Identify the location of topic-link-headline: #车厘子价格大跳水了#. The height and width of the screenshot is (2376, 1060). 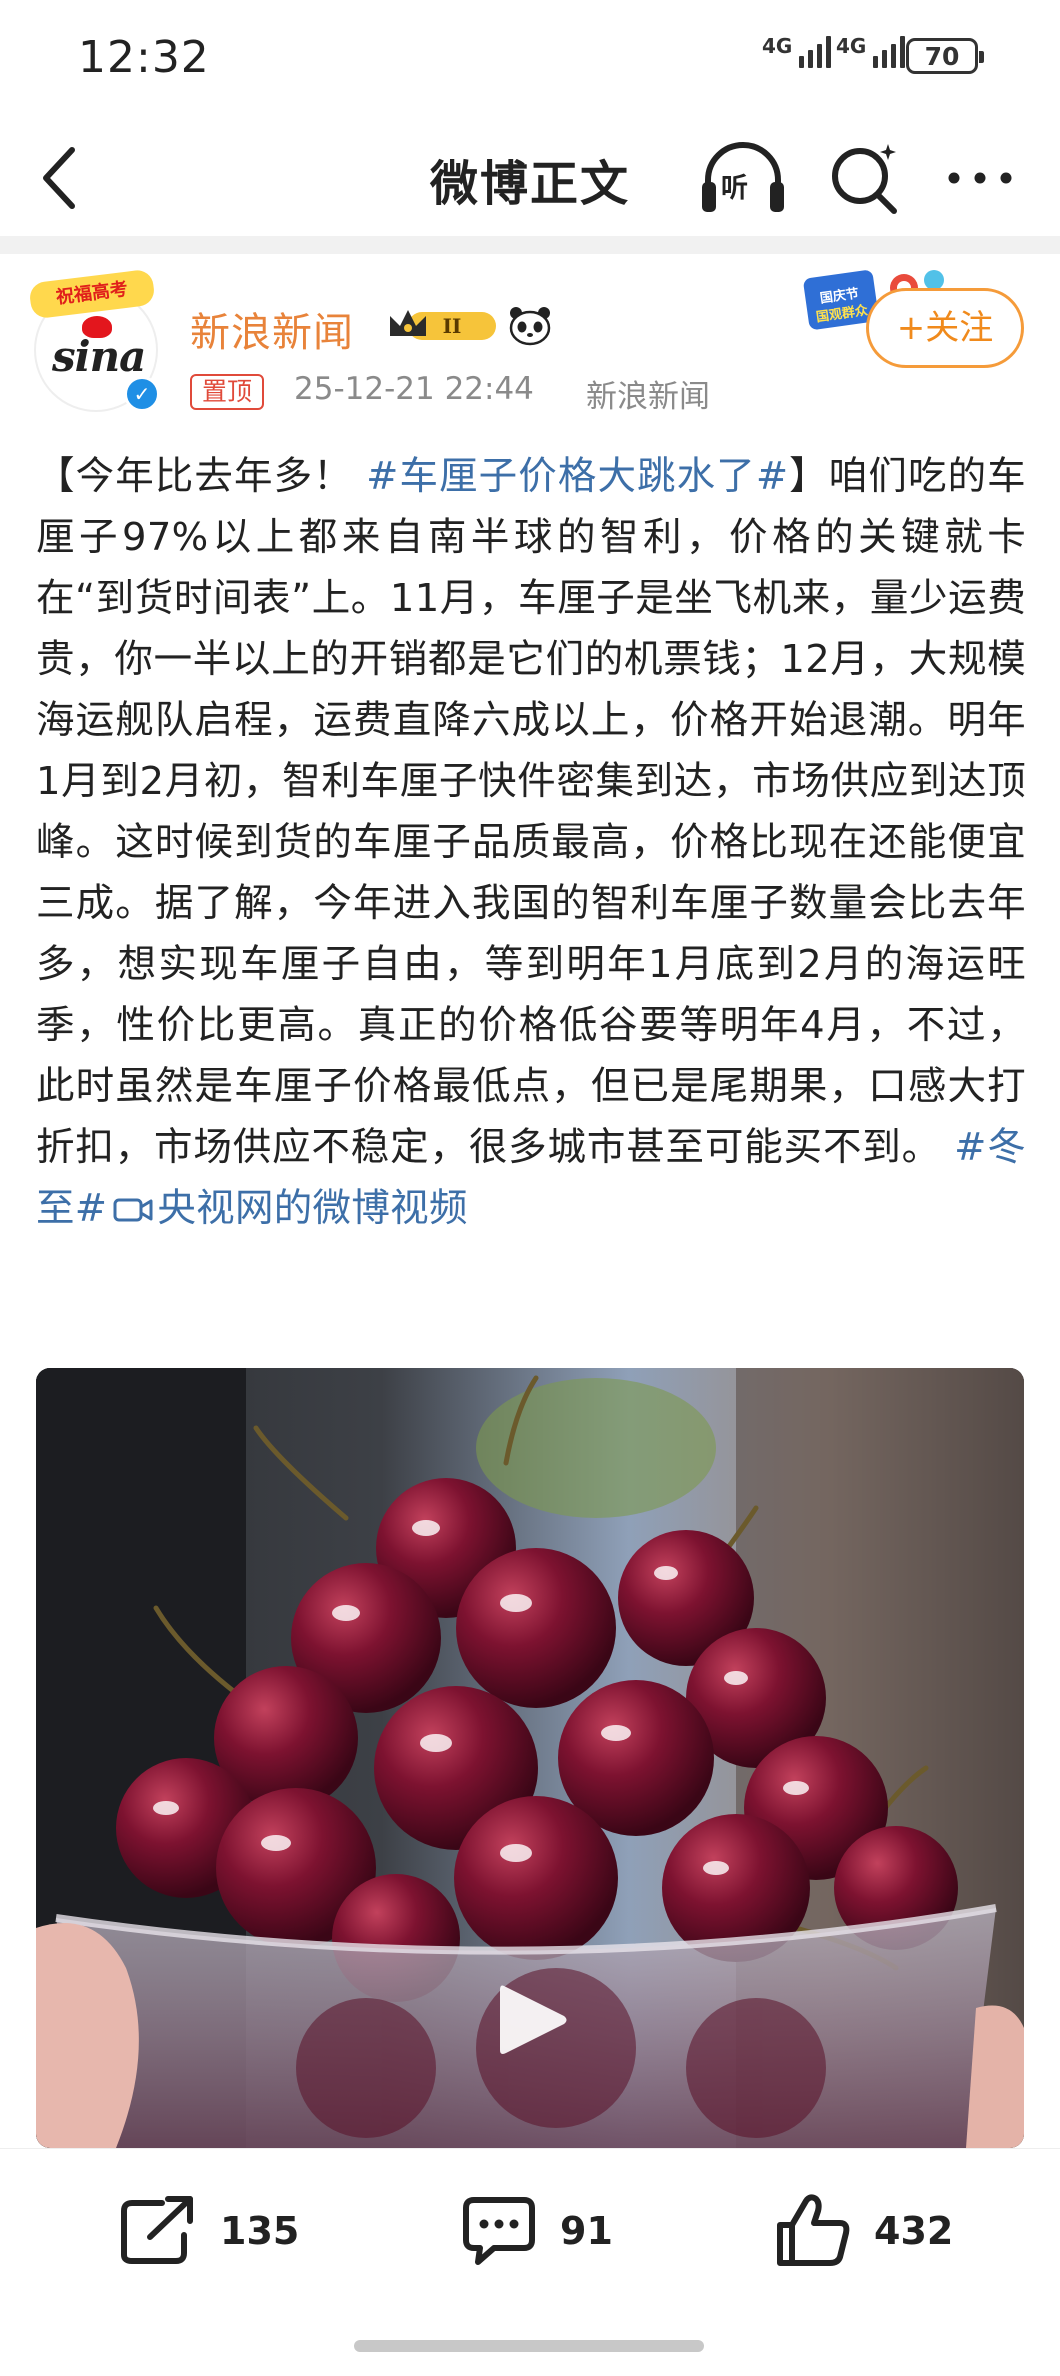
(577, 476).